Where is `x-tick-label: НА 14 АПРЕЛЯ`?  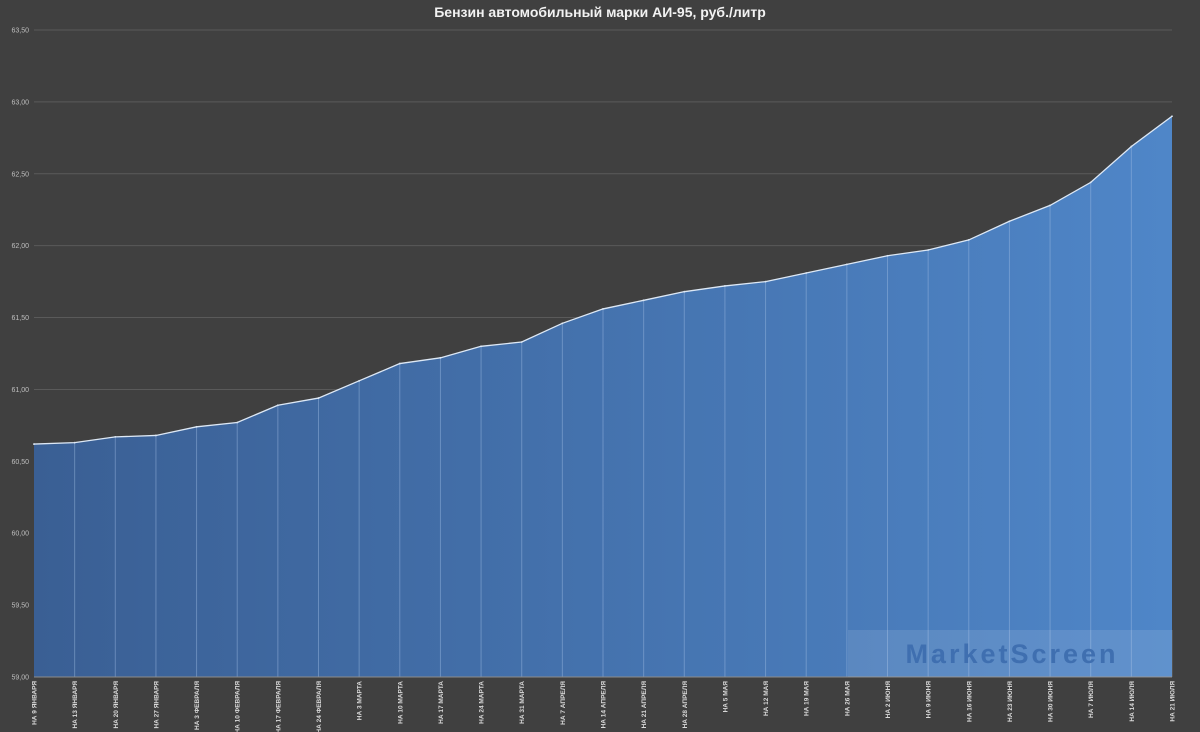 x-tick-label: НА 14 АПРЕЛЯ is located at coordinates (604, 705).